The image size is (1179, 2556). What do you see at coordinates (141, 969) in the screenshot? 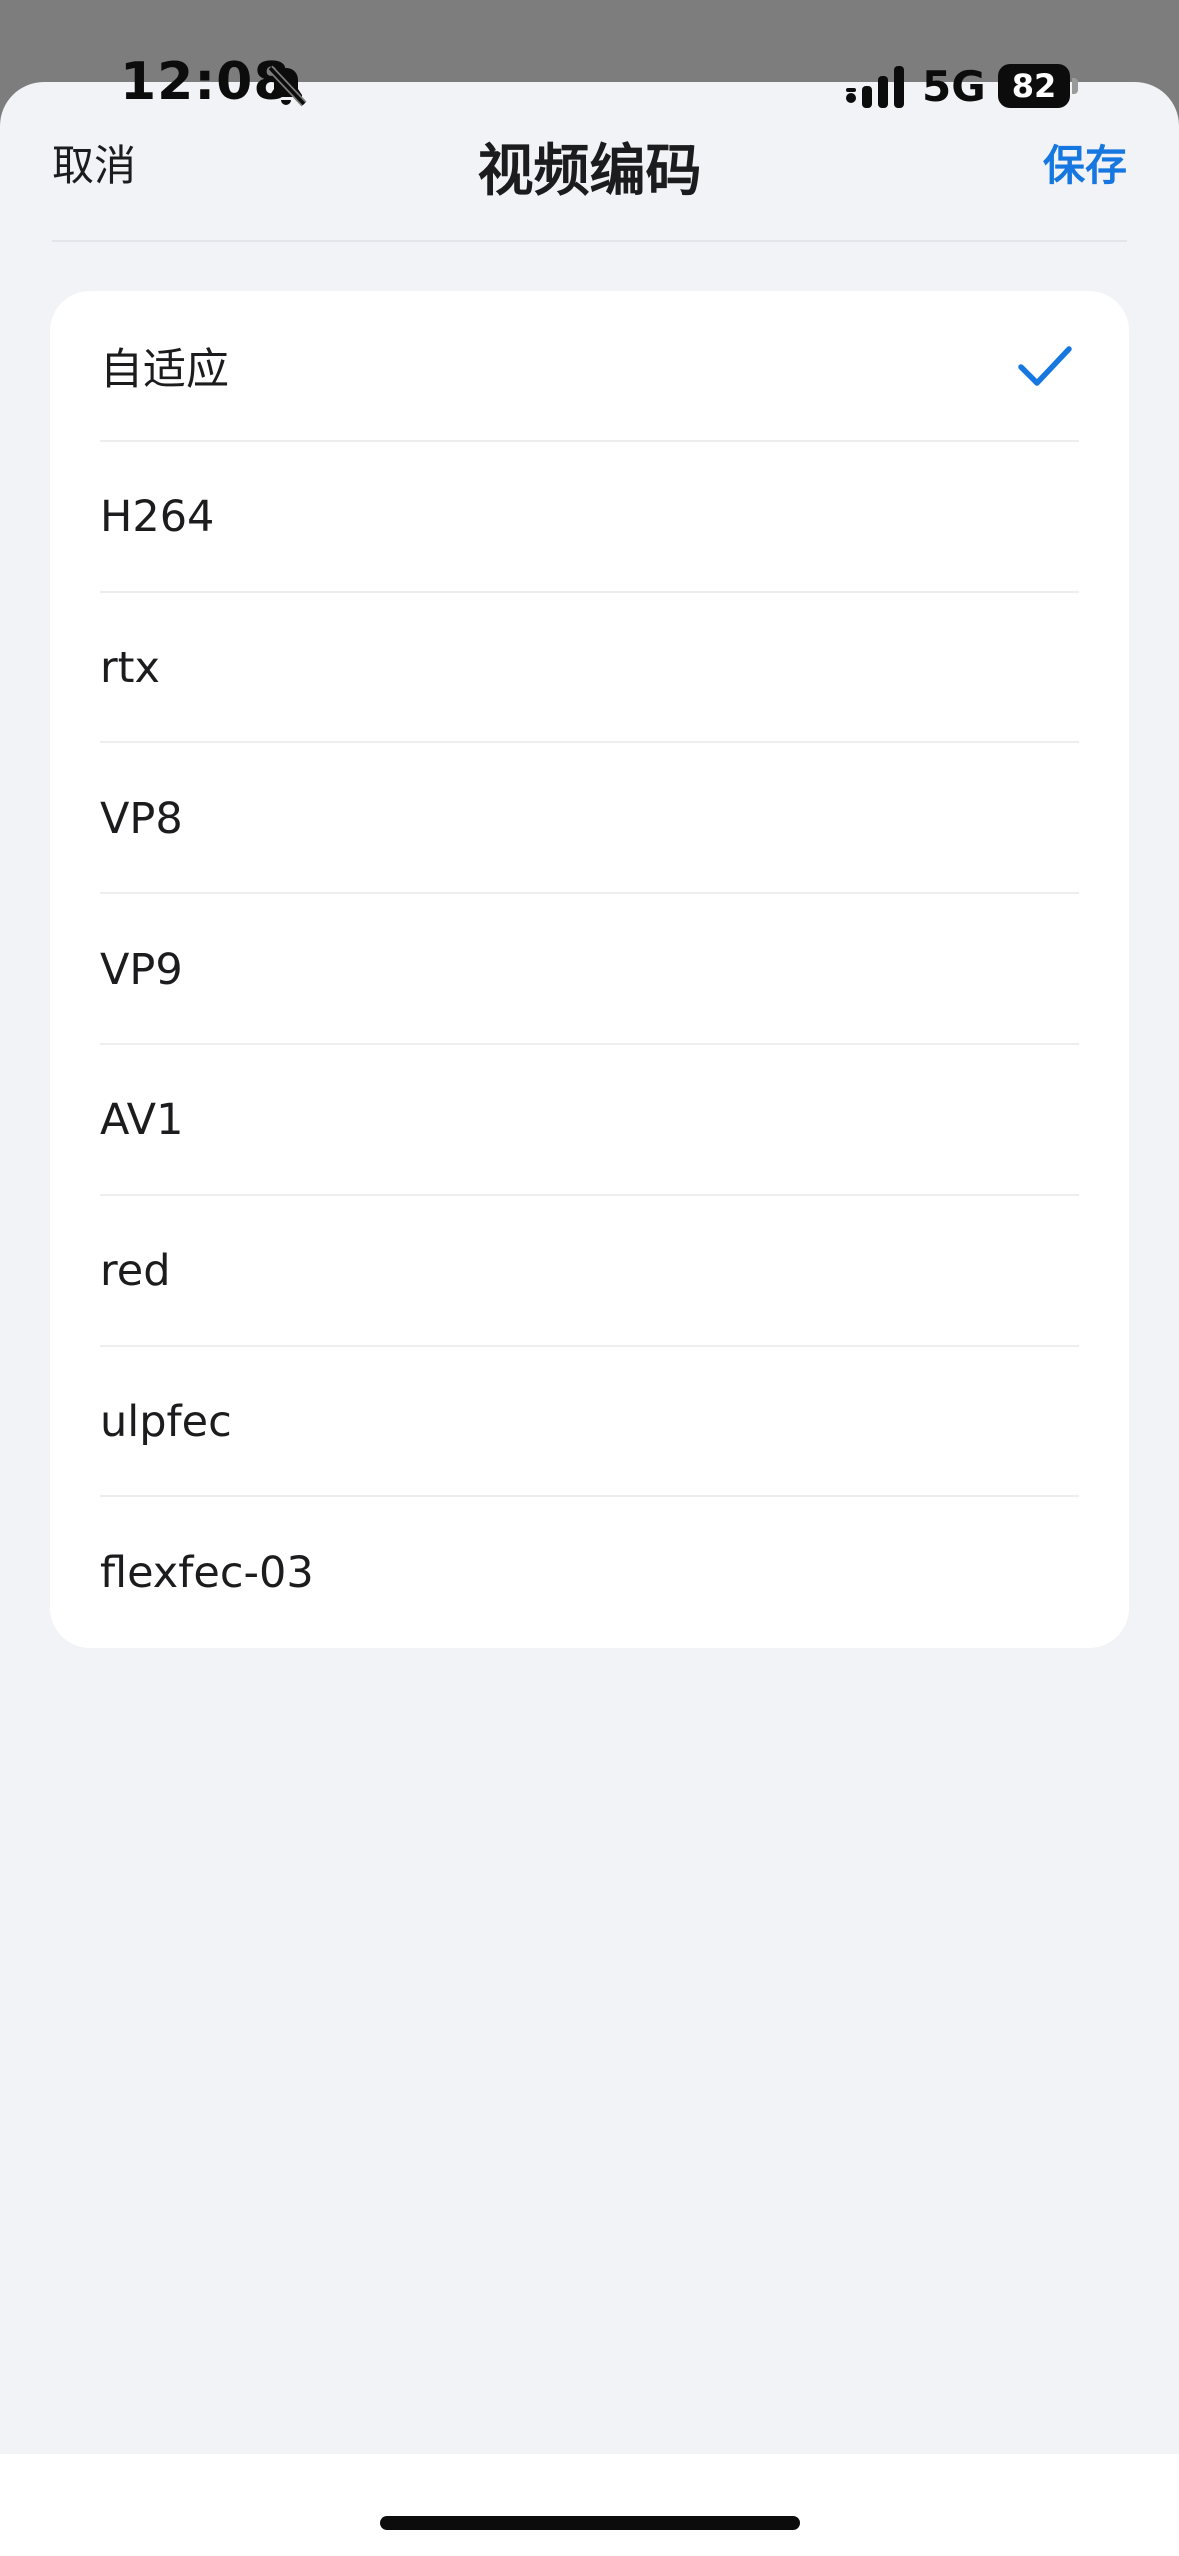
I see `option-label: VP9` at bounding box center [141, 969].